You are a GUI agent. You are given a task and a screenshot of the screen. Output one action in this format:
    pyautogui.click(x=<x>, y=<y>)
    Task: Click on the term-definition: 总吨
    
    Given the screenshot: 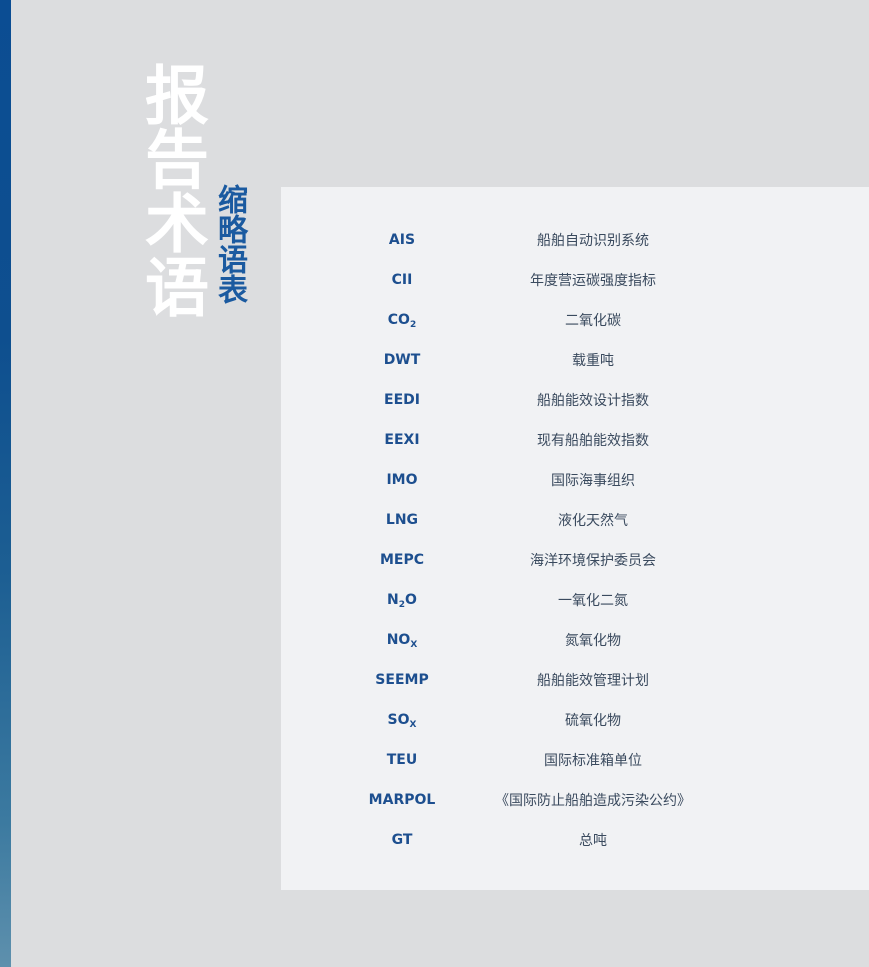 What is the action you would take?
    pyautogui.click(x=593, y=841)
    